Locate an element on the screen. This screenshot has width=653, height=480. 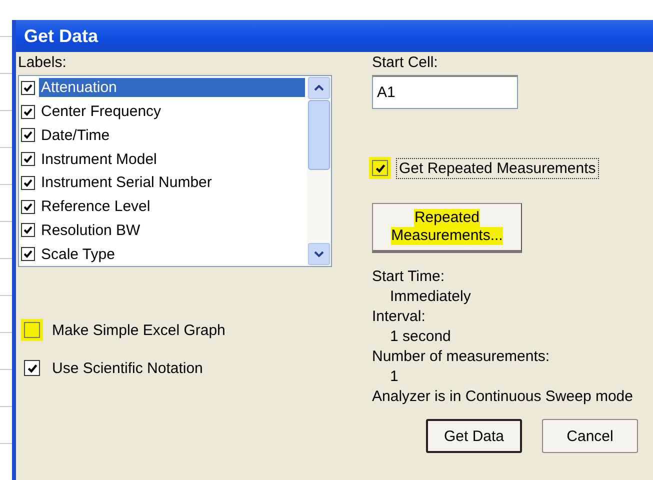
info-text: Interval: is located at coordinates (399, 317).